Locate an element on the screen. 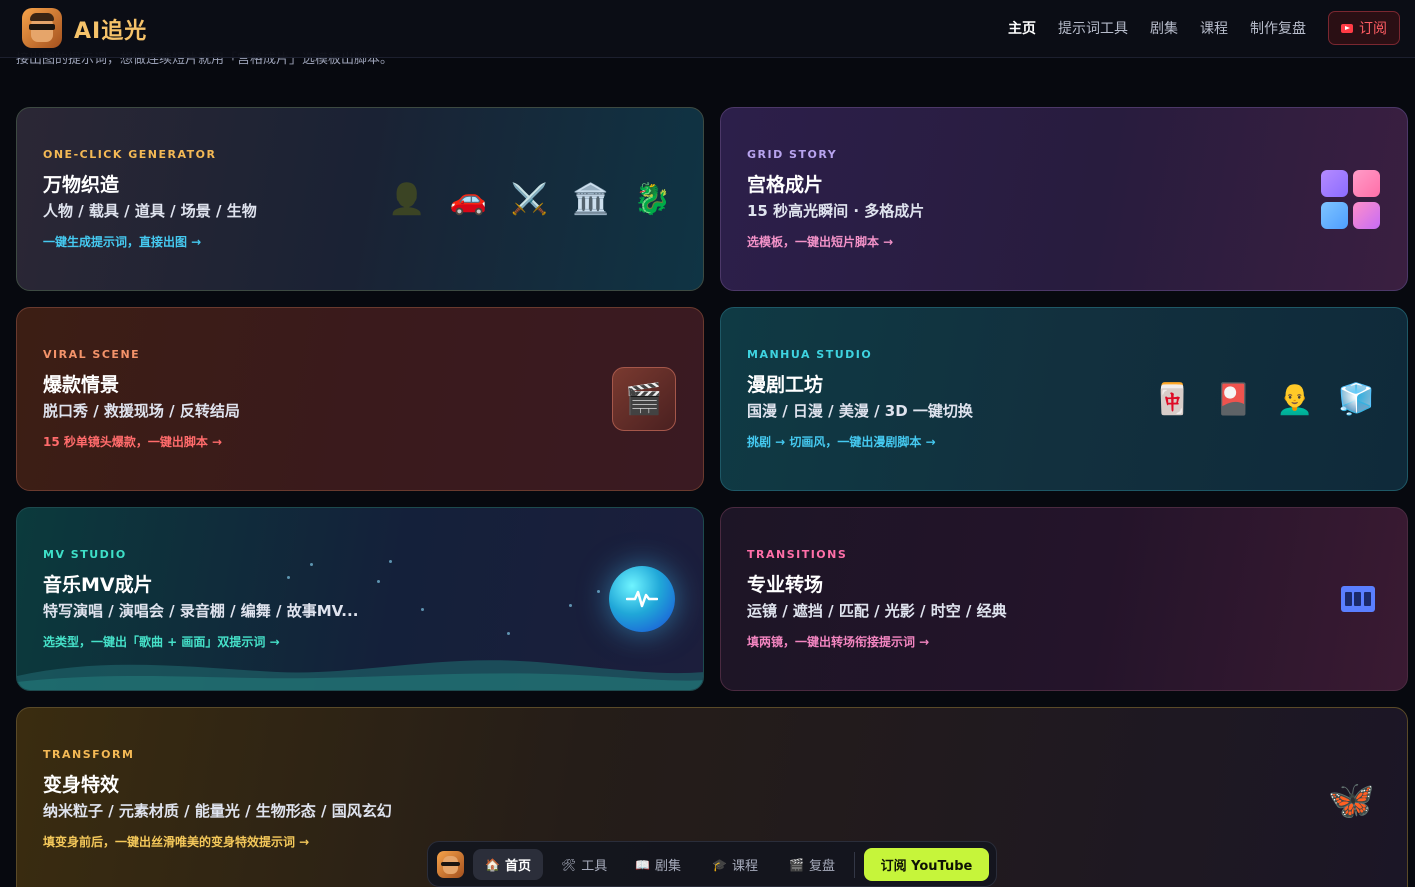  cube-icon: 🧊 is located at coordinates (1356, 399).